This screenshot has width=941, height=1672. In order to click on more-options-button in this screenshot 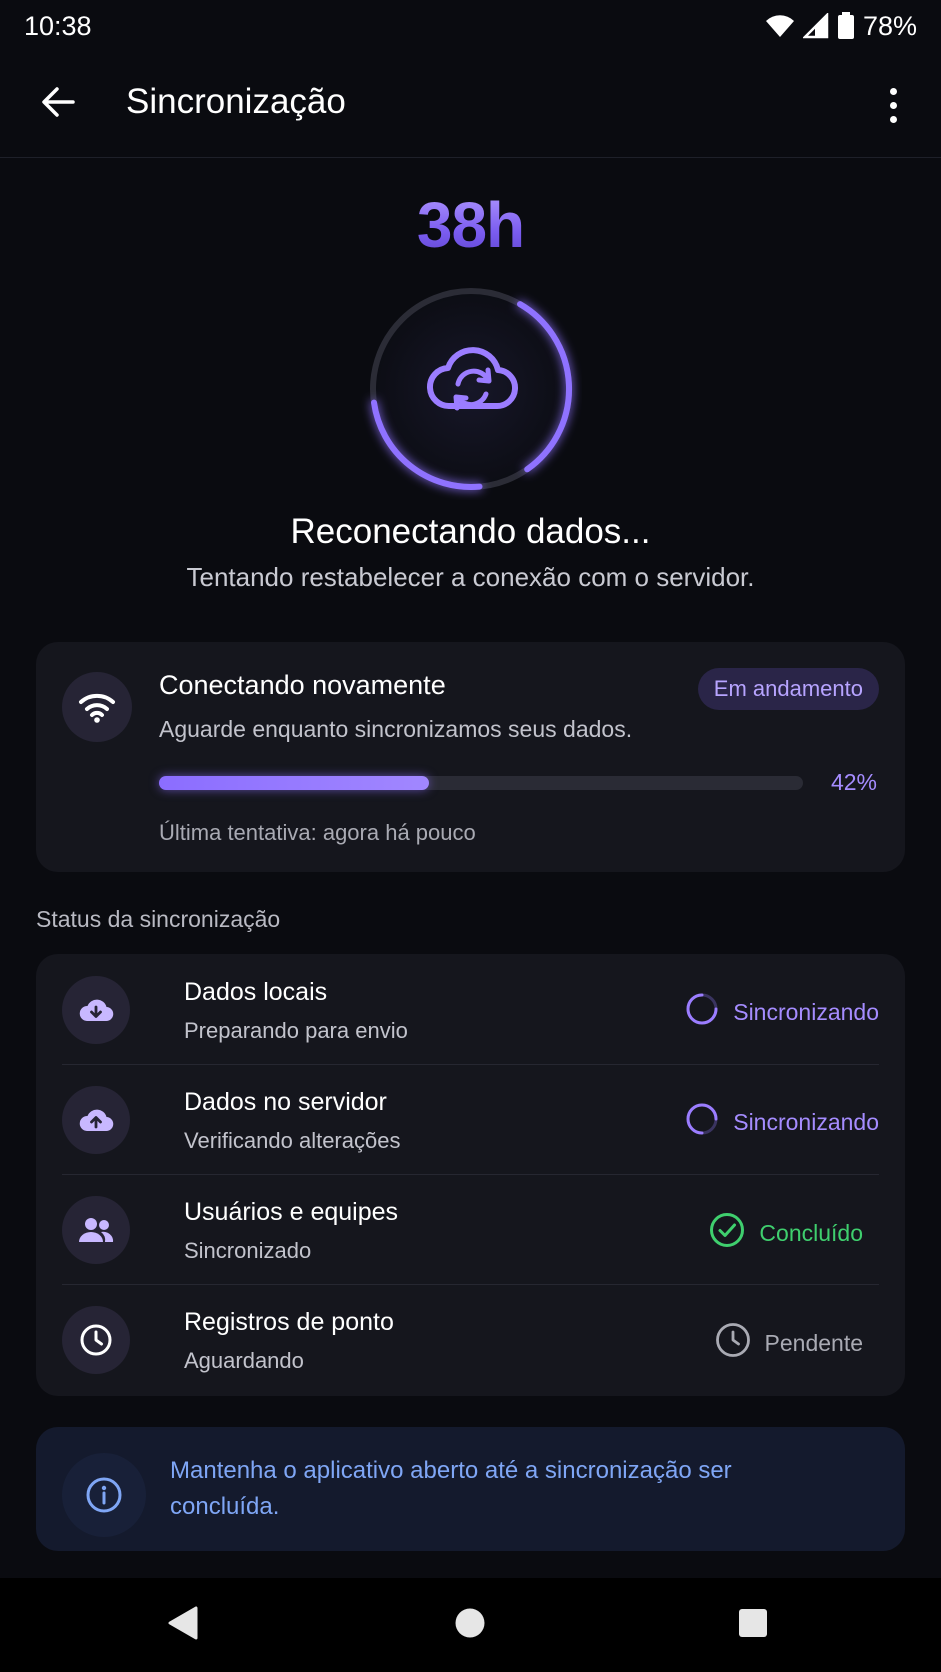, I will do `click(893, 105)`.